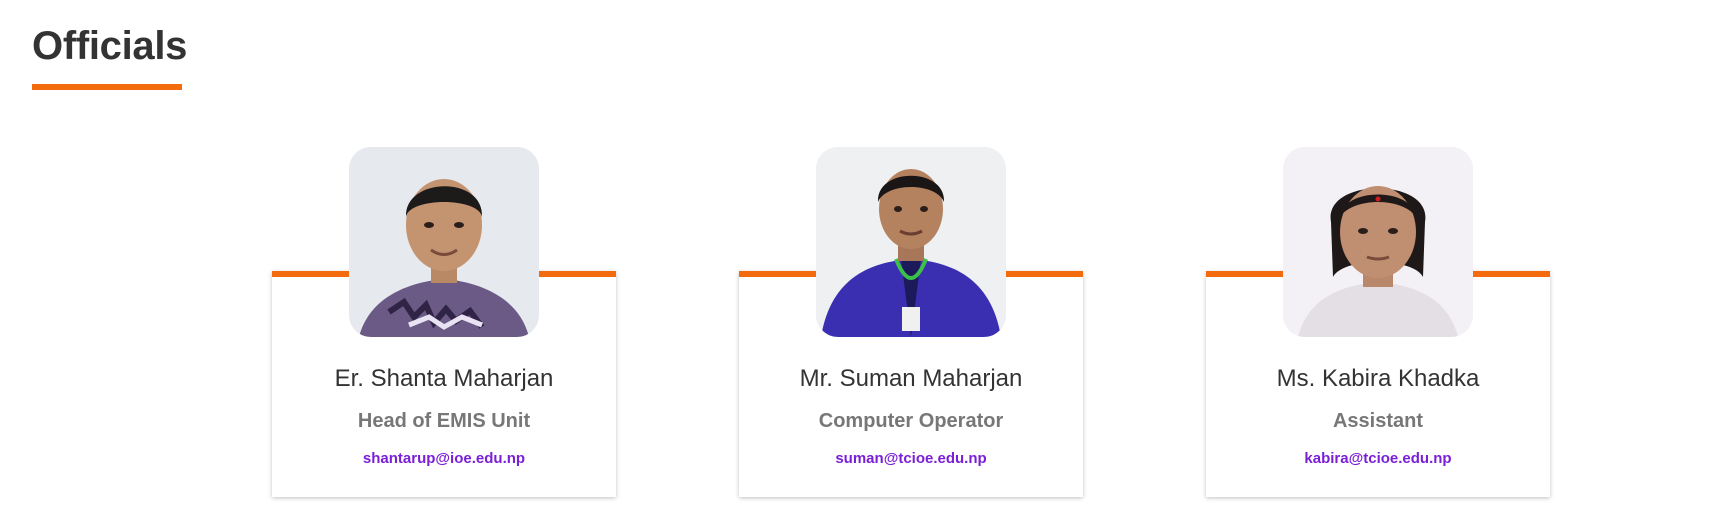 The image size is (1725, 523). Describe the element at coordinates (911, 421) in the screenshot. I see `official-role: Computer Operator` at that location.